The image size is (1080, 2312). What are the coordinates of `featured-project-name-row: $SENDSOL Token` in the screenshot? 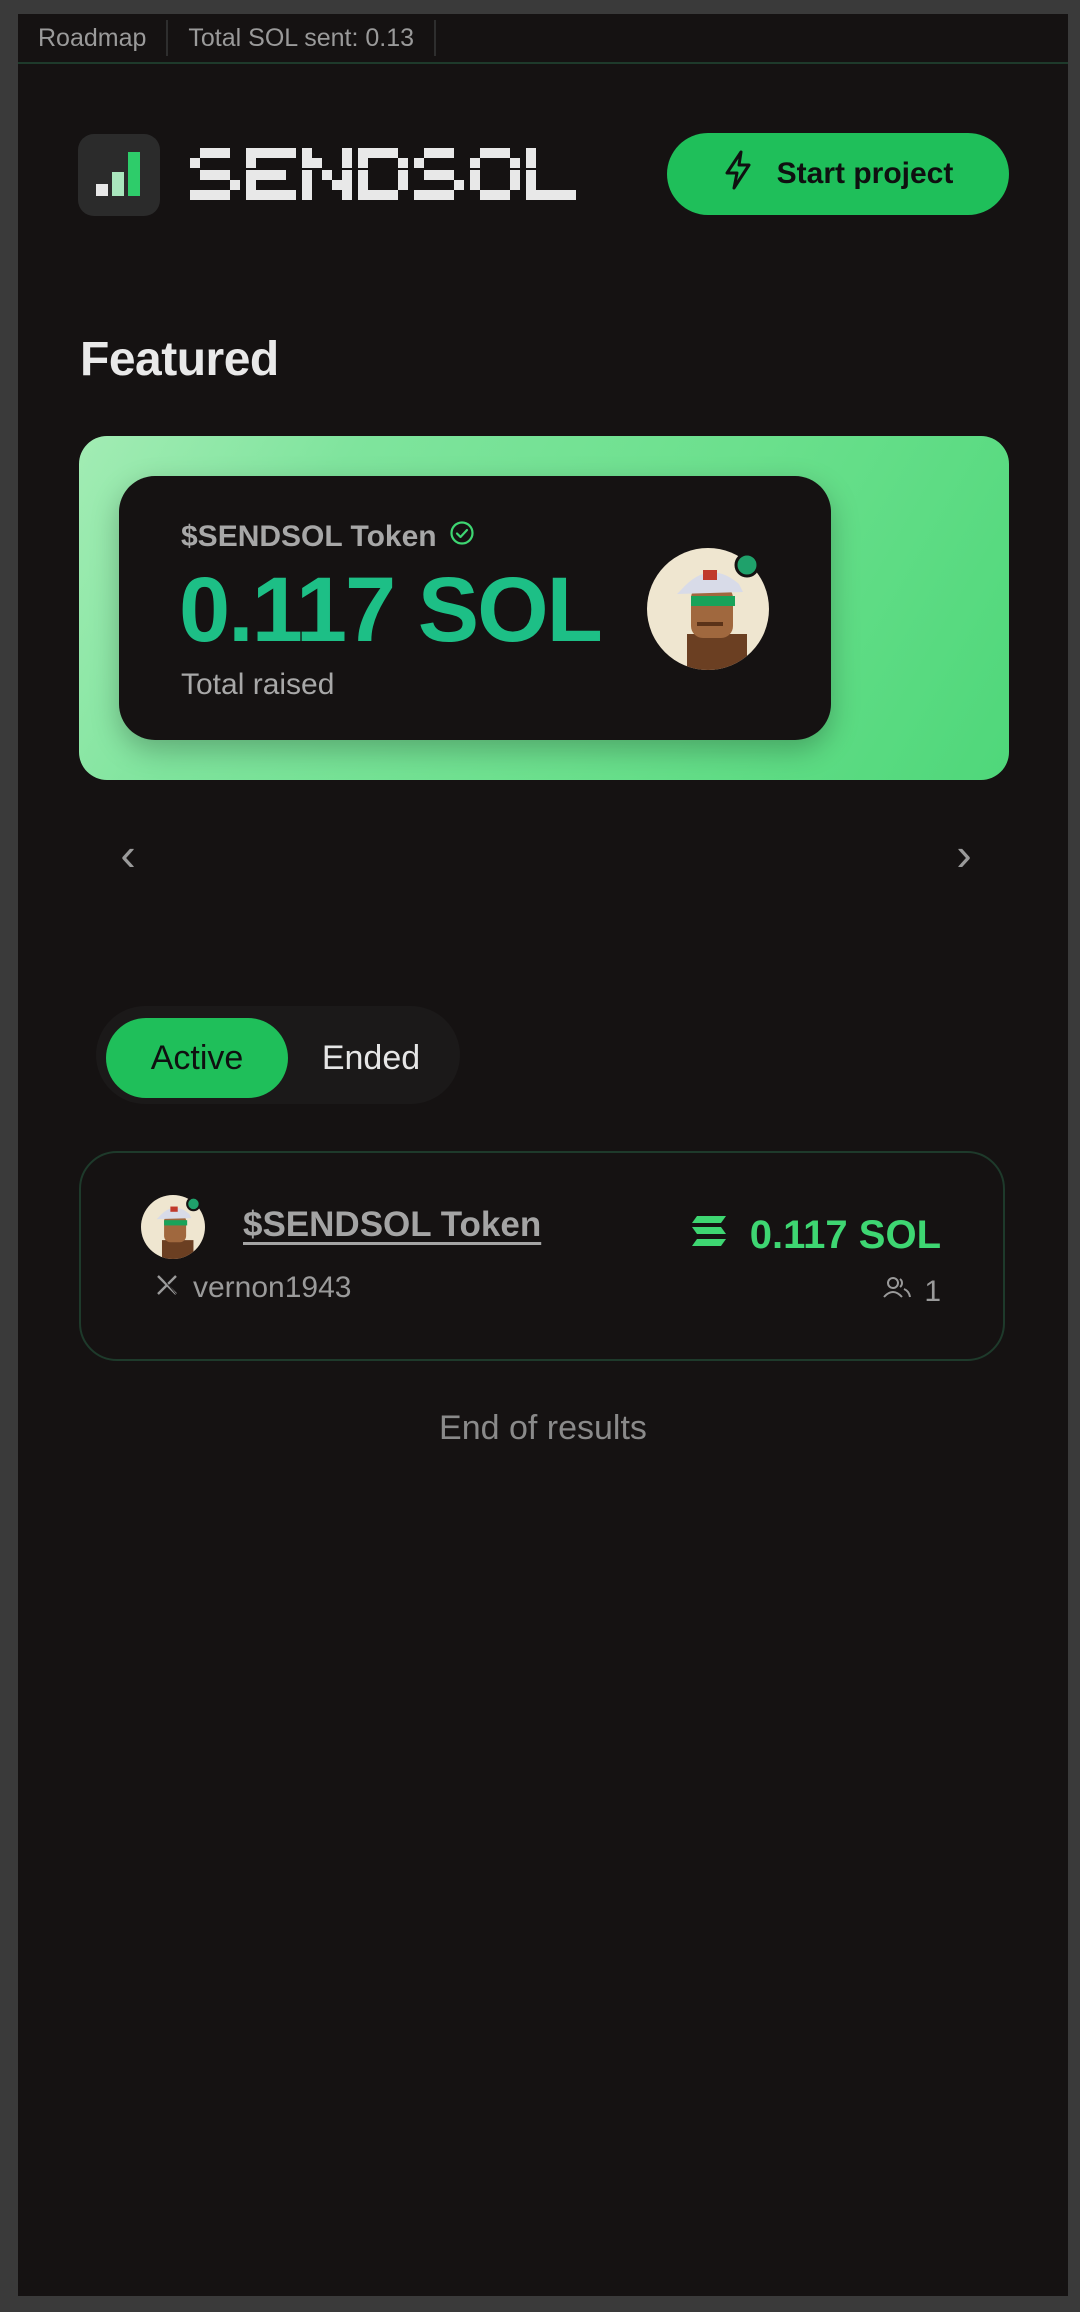 It's located at (328, 537).